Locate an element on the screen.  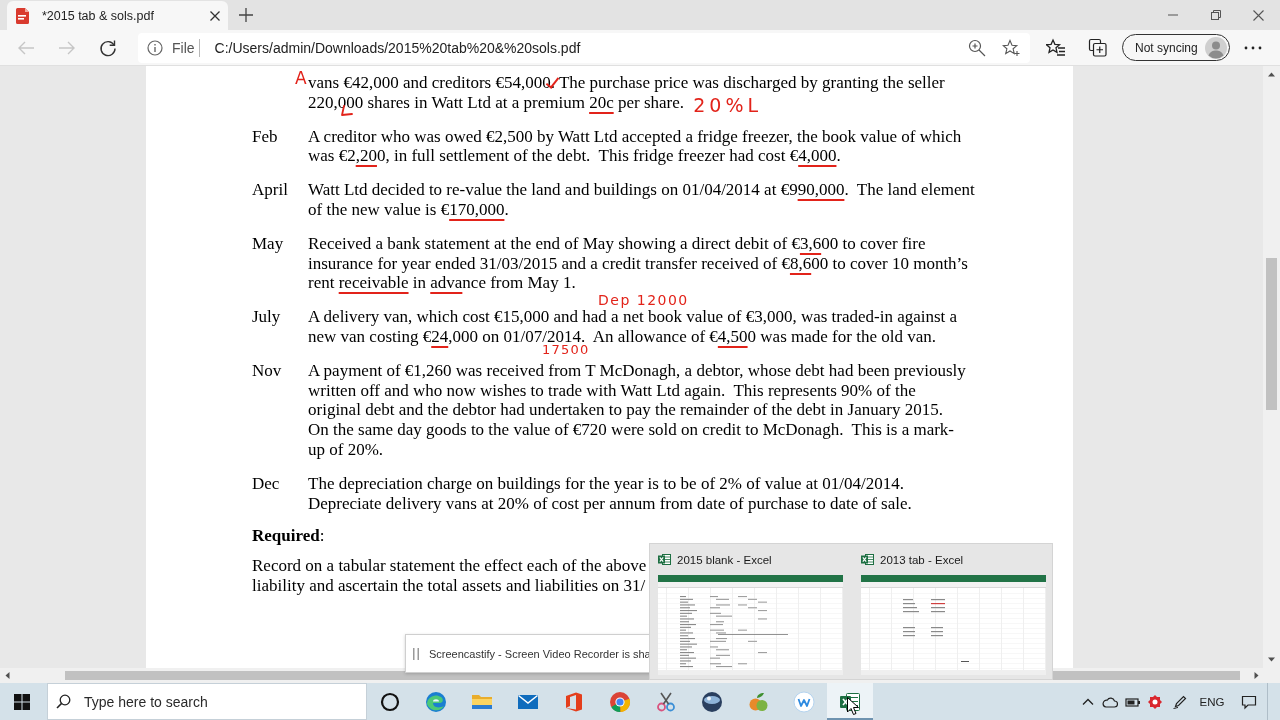
search-icon is located at coordinates (63, 701).